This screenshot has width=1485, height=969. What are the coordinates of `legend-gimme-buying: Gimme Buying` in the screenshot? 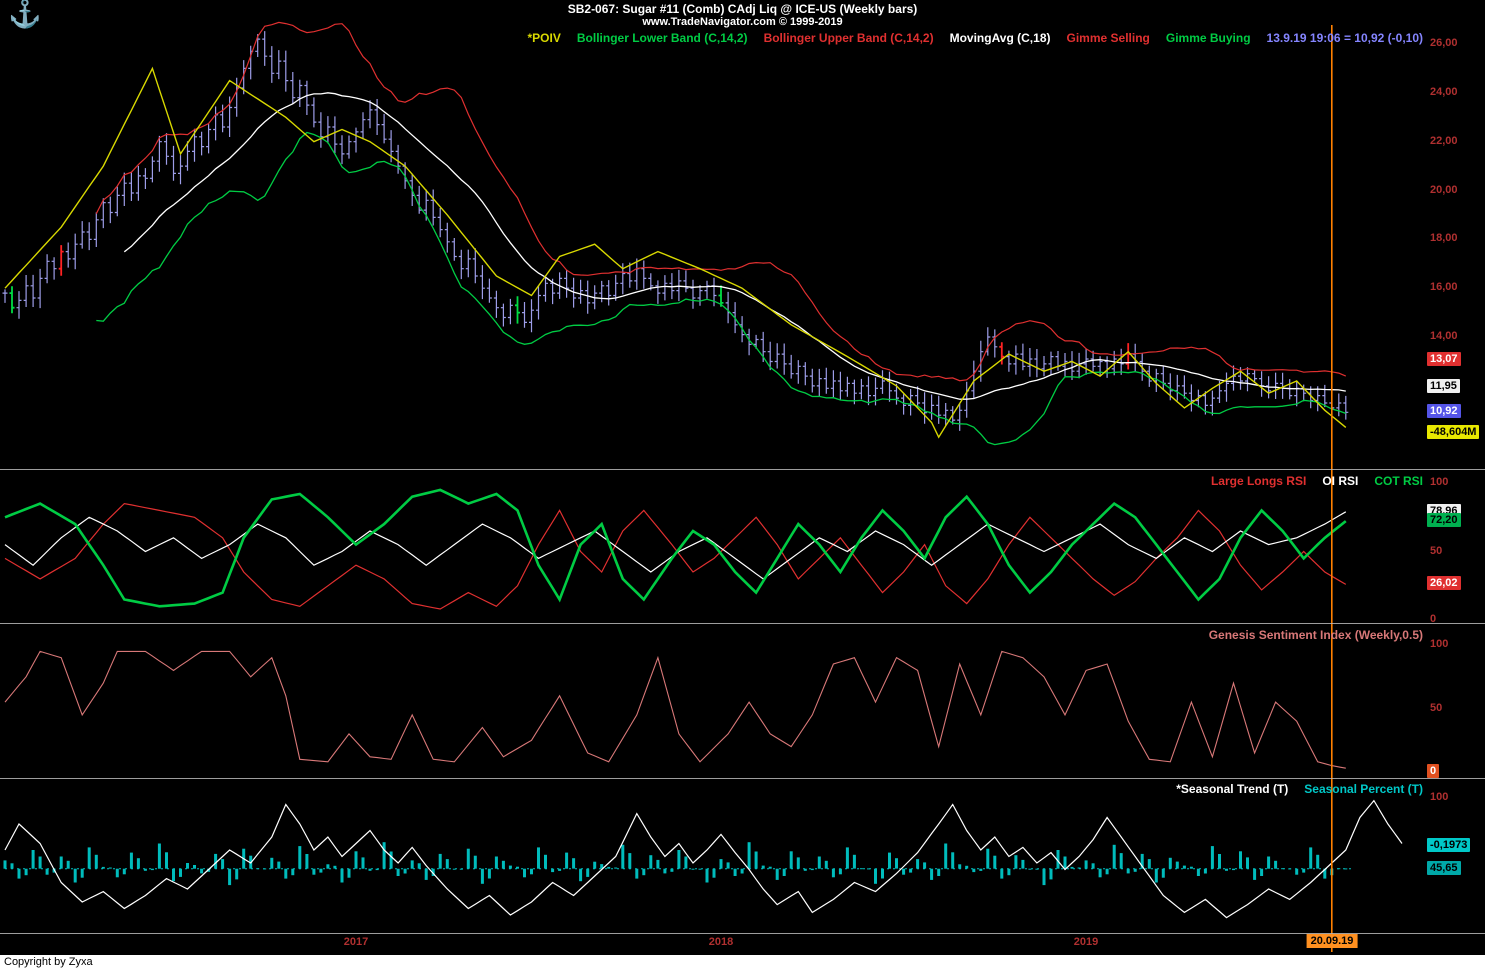 It's located at (1208, 38).